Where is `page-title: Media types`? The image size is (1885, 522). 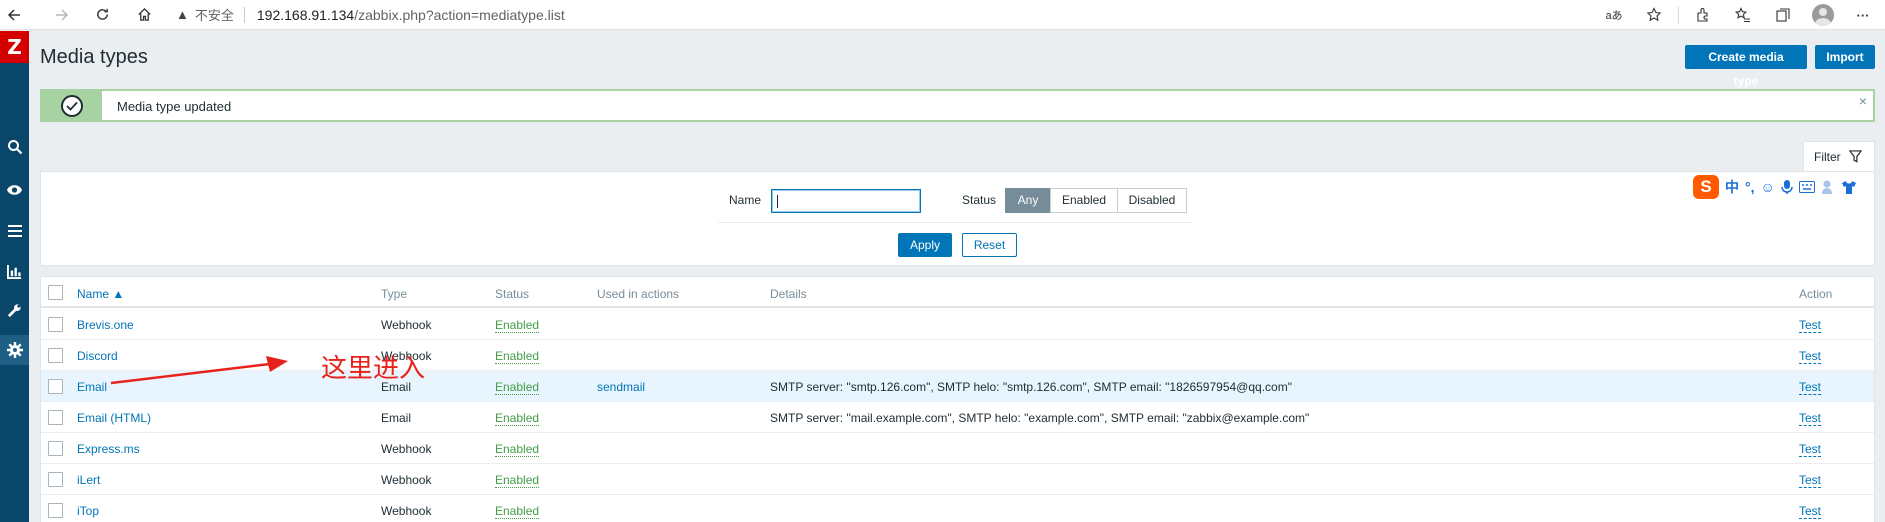 page-title: Media types is located at coordinates (94, 57).